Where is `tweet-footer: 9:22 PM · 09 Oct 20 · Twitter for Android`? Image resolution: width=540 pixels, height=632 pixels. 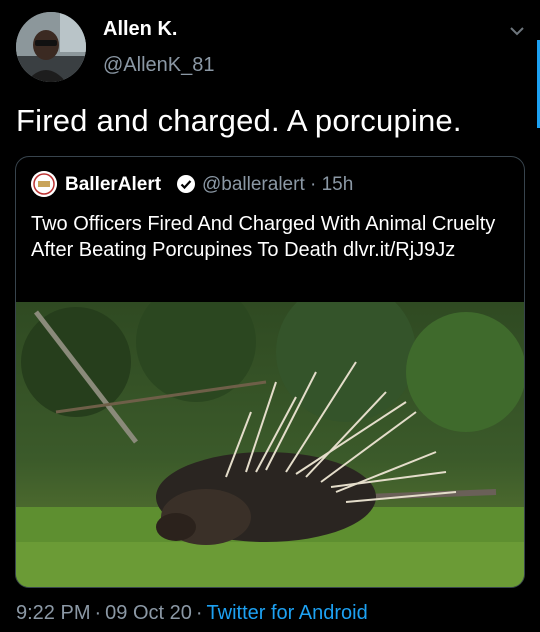 tweet-footer: 9:22 PM · 09 Oct 20 · Twitter for Android is located at coordinates (192, 613).